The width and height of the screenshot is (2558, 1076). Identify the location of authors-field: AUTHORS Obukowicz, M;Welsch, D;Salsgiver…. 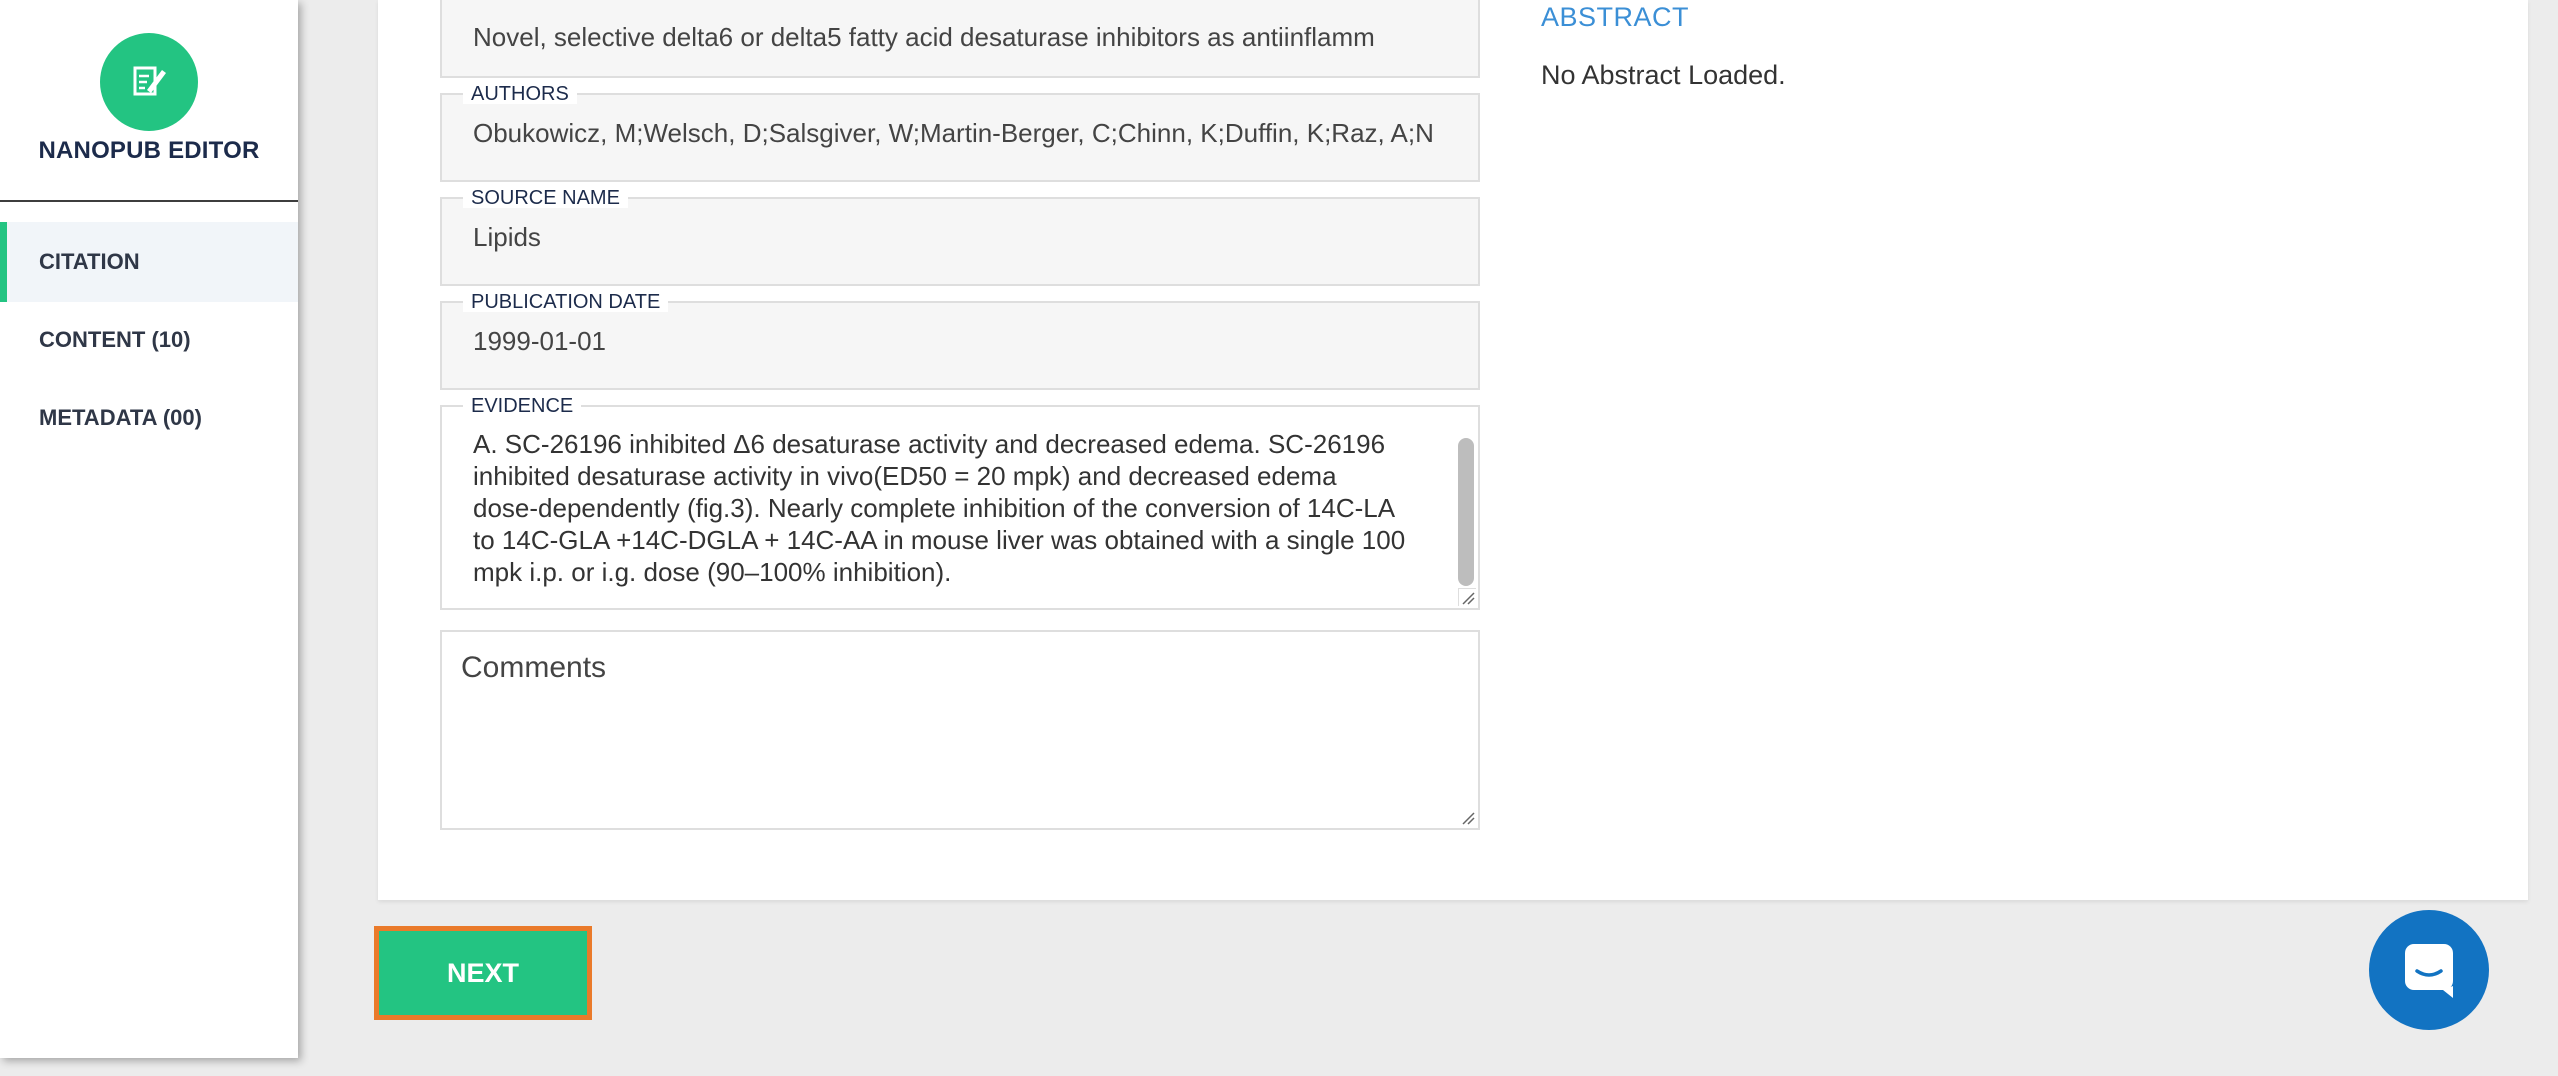
(960, 133).